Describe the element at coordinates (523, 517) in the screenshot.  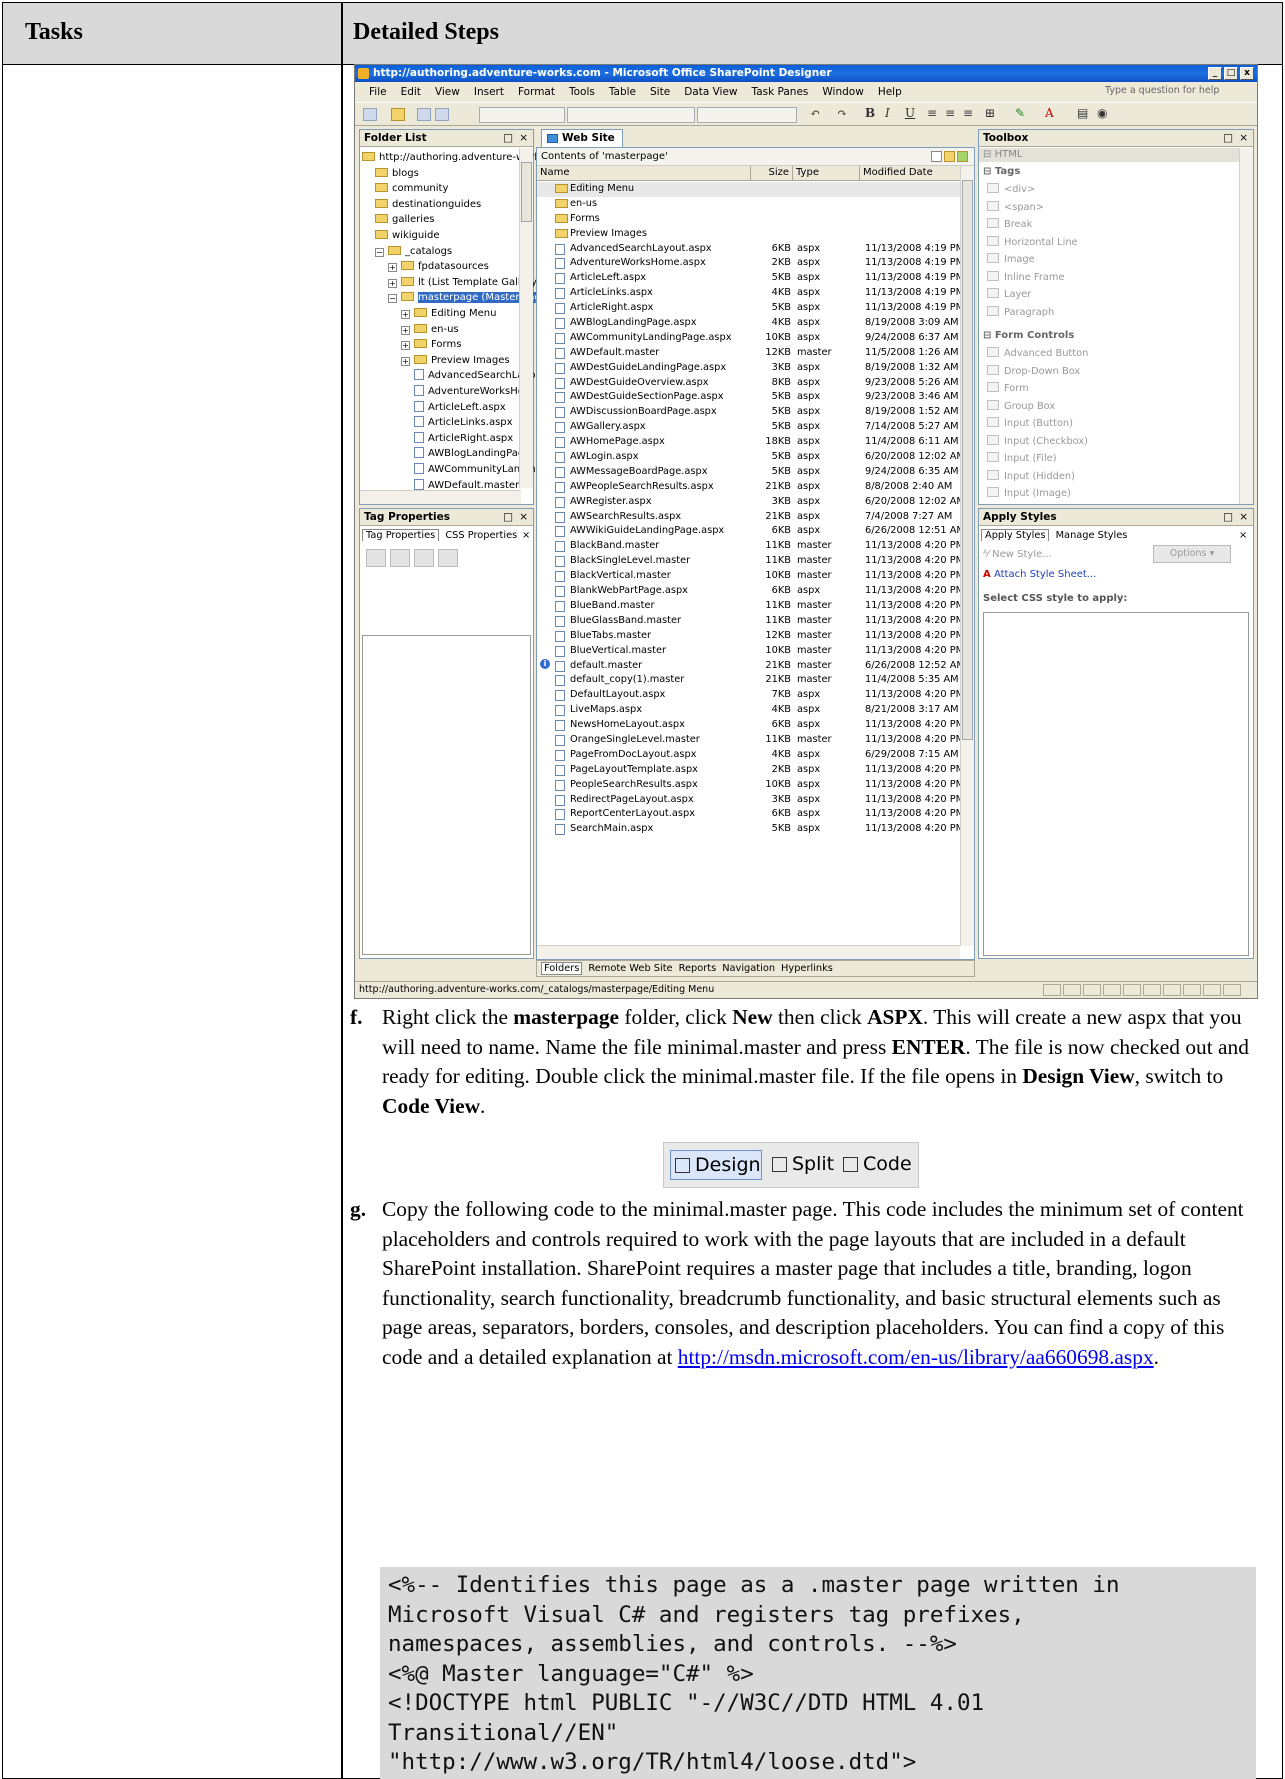
I see `close-pane-icon: ×` at that location.